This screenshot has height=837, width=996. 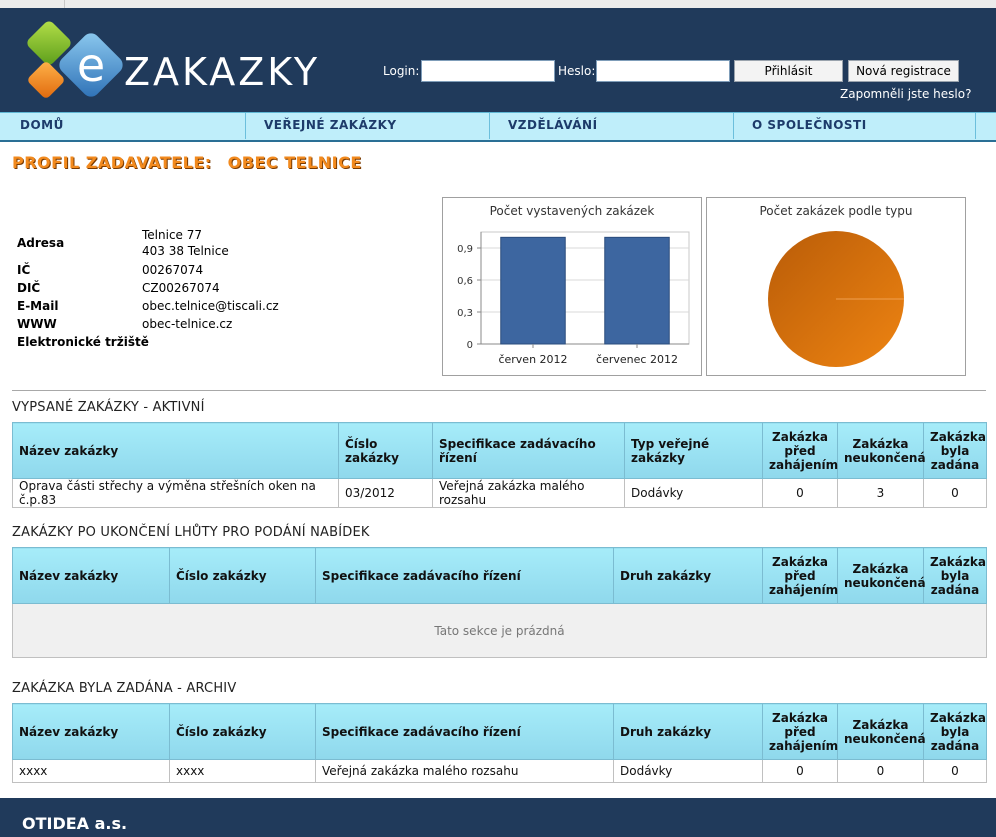 I want to click on active-section-title: VYPSANÉ ZAKÁZKY - AKTIVNÍ, so click(x=108, y=407).